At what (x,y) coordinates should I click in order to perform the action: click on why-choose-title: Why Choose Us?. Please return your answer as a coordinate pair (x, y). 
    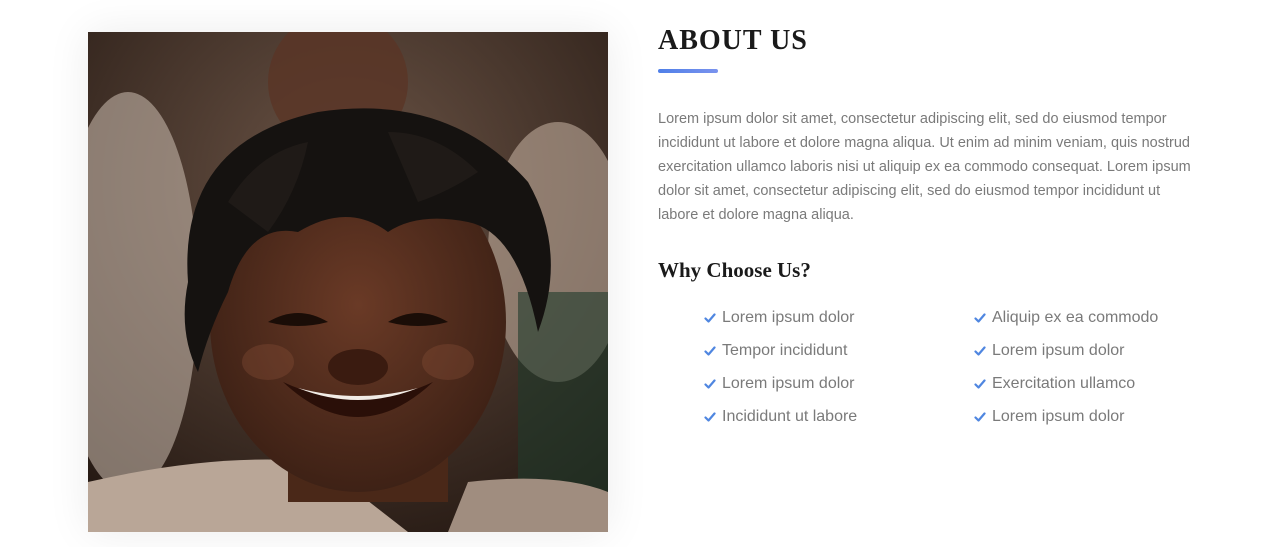
    Looking at the image, I should click on (734, 270).